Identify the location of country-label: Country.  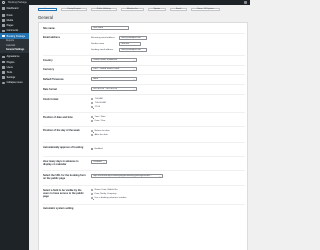
(48, 60).